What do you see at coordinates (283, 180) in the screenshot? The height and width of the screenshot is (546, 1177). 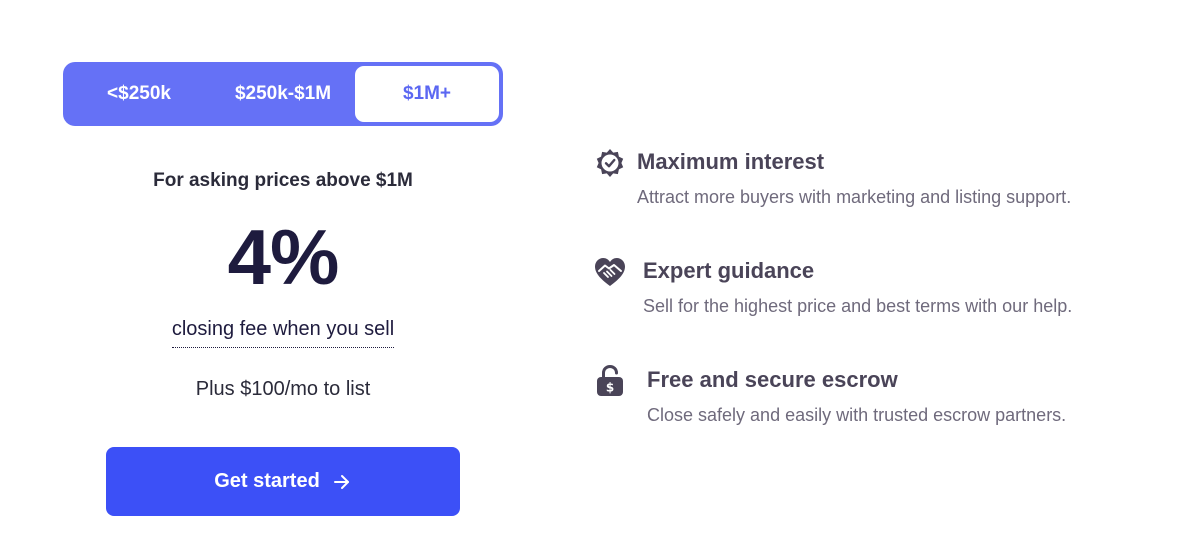 I see `pricing-subtitle: For asking prices above $1M` at bounding box center [283, 180].